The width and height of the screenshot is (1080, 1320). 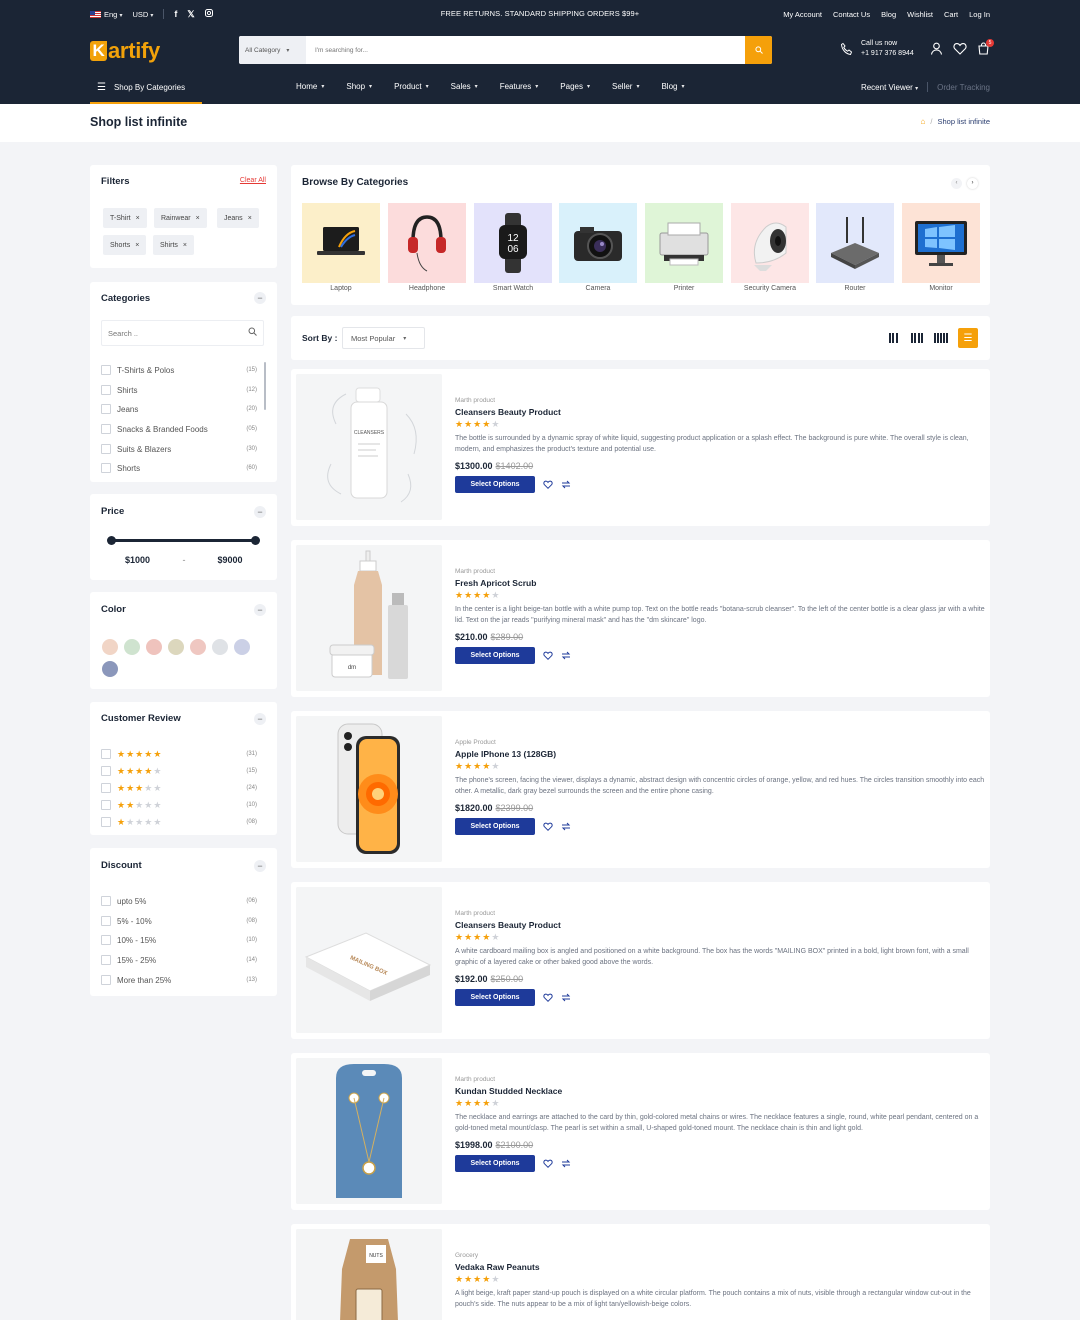 I want to click on order-tracking-link: Order Tracking, so click(x=963, y=87).